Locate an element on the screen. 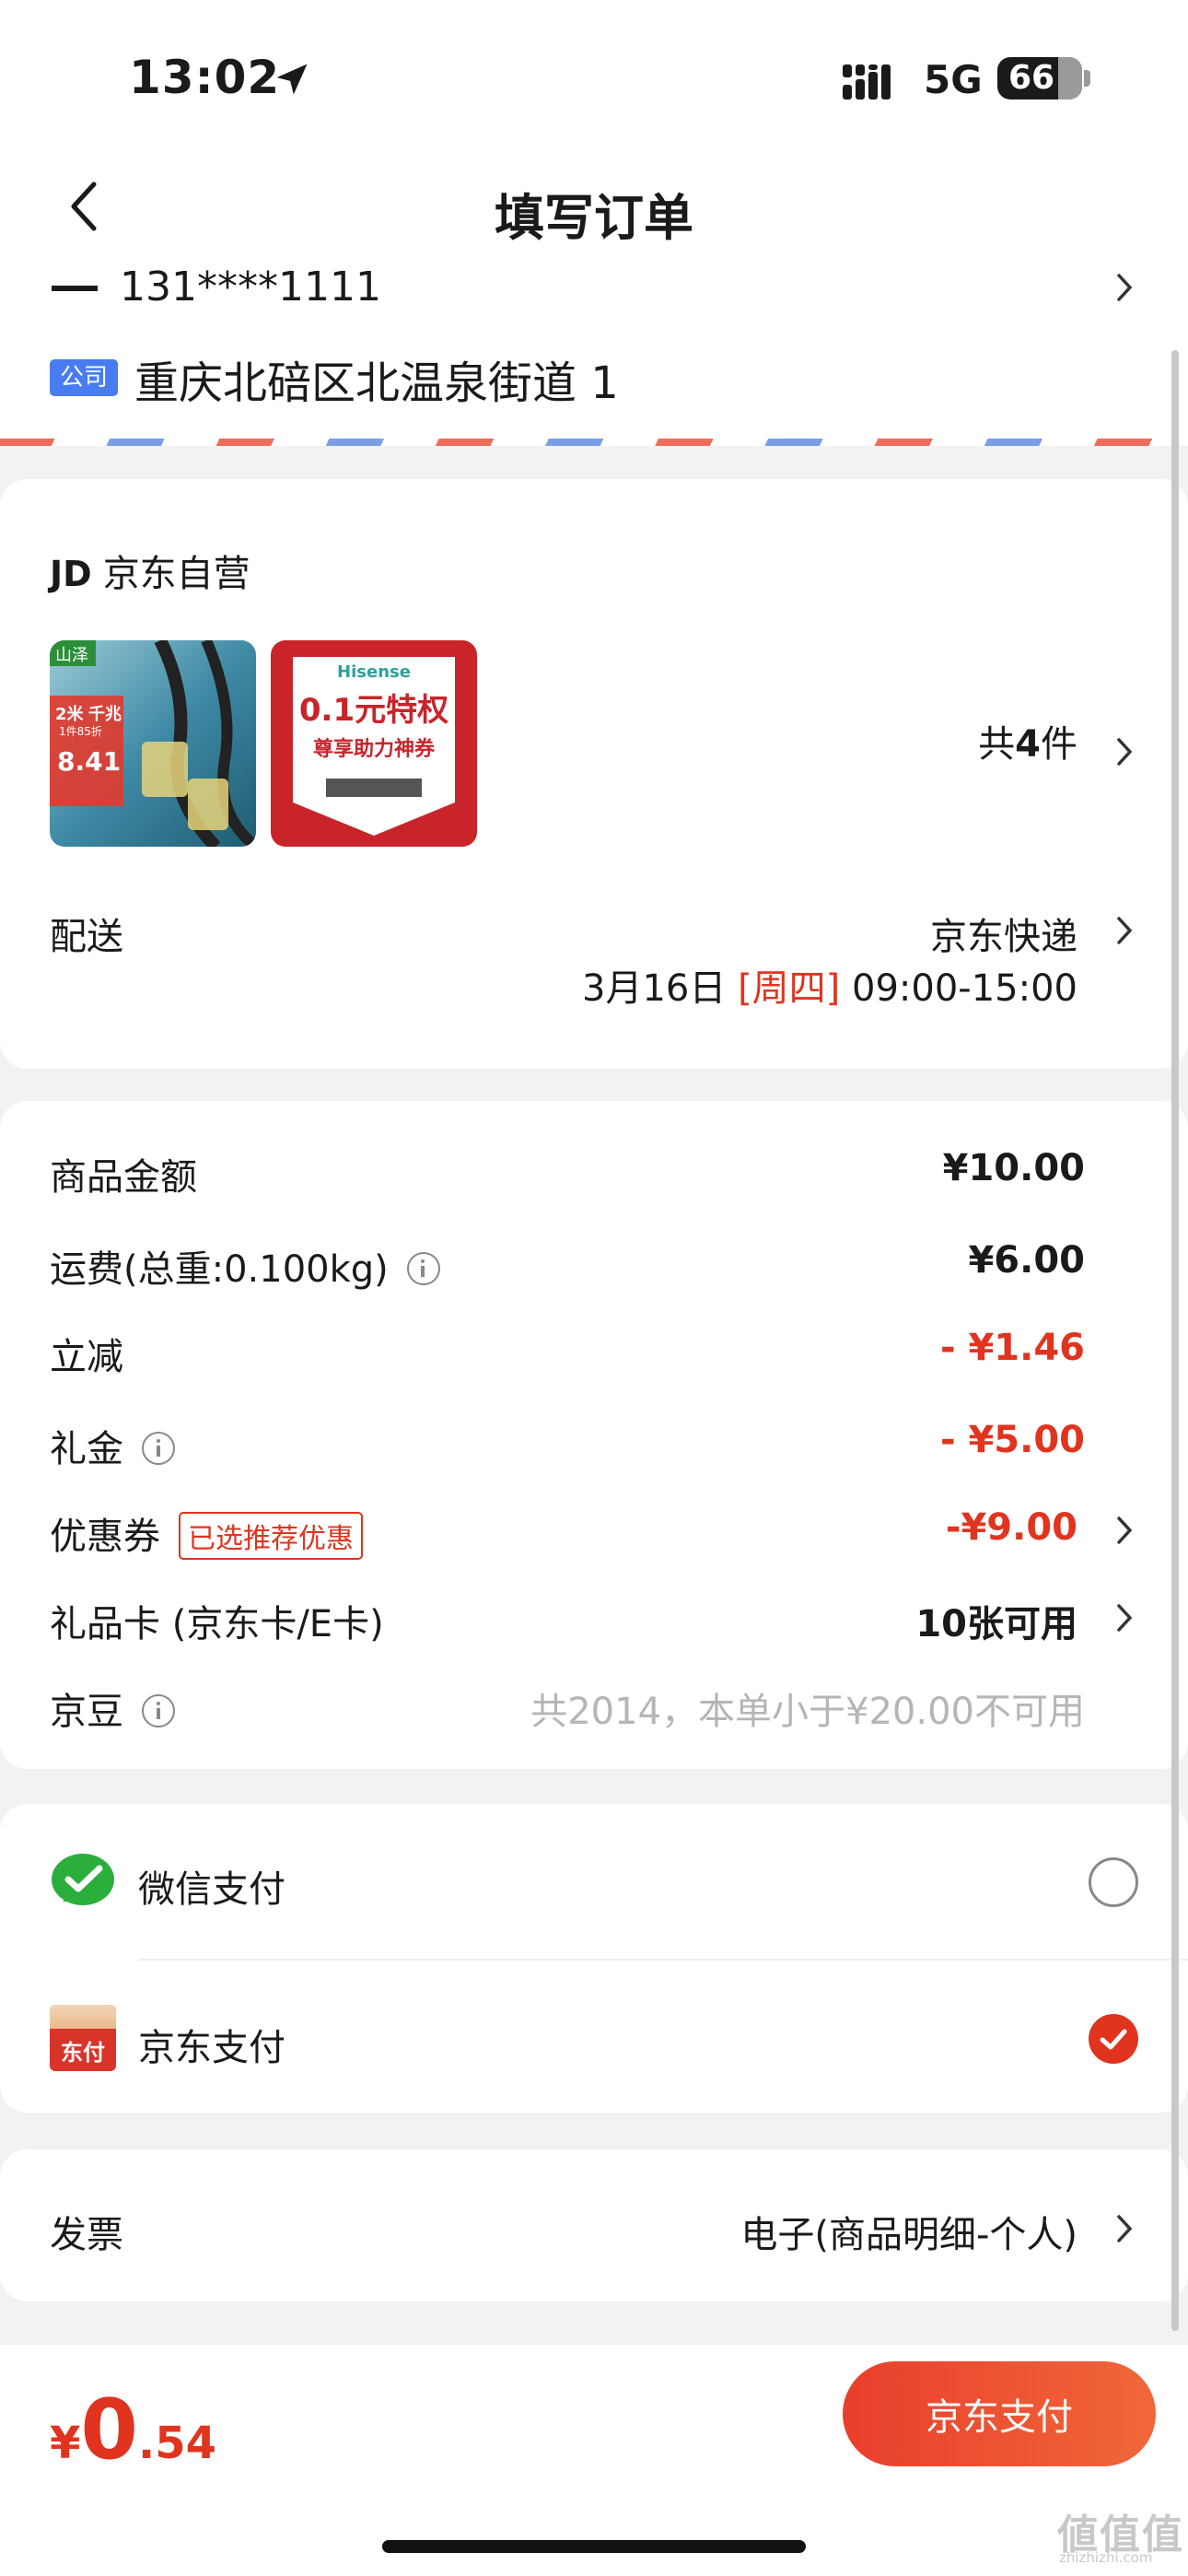 The width and height of the screenshot is (1188, 2576). cable-illustration is located at coordinates (153, 743).